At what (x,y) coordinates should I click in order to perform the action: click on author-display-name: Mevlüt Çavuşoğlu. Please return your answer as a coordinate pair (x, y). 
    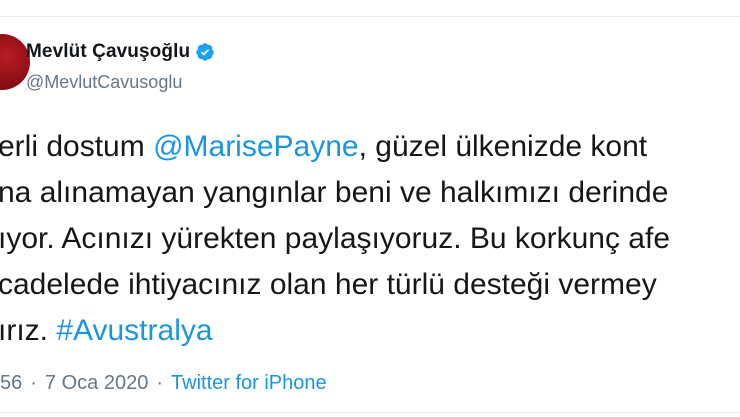
    Looking at the image, I should click on (108, 52).